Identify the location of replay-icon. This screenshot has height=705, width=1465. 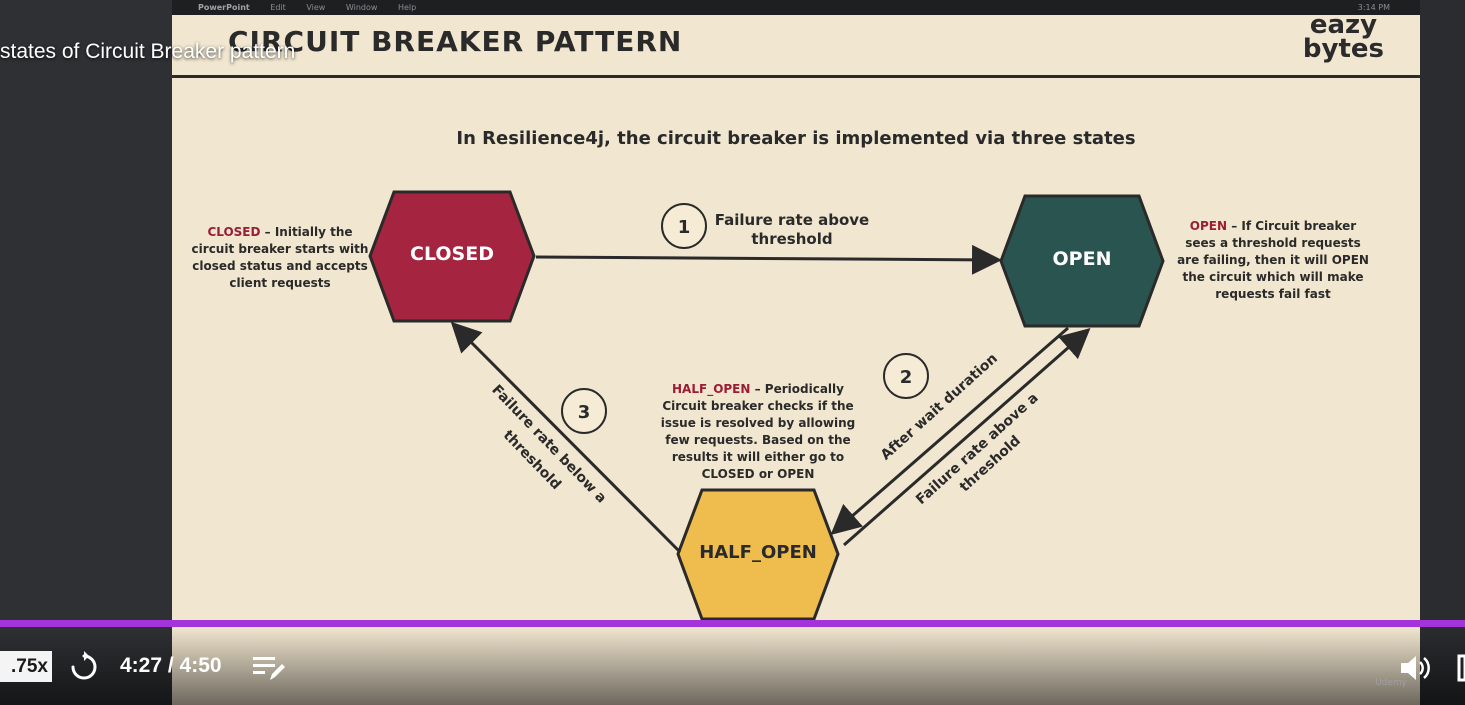
(84, 665).